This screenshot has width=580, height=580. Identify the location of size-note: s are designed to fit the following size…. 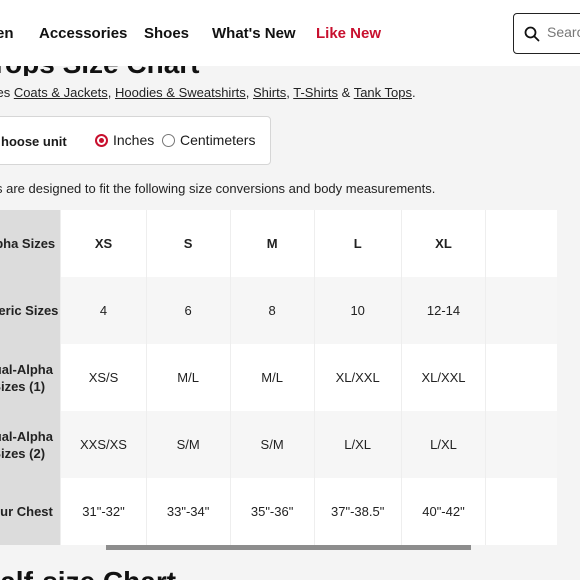
(218, 188).